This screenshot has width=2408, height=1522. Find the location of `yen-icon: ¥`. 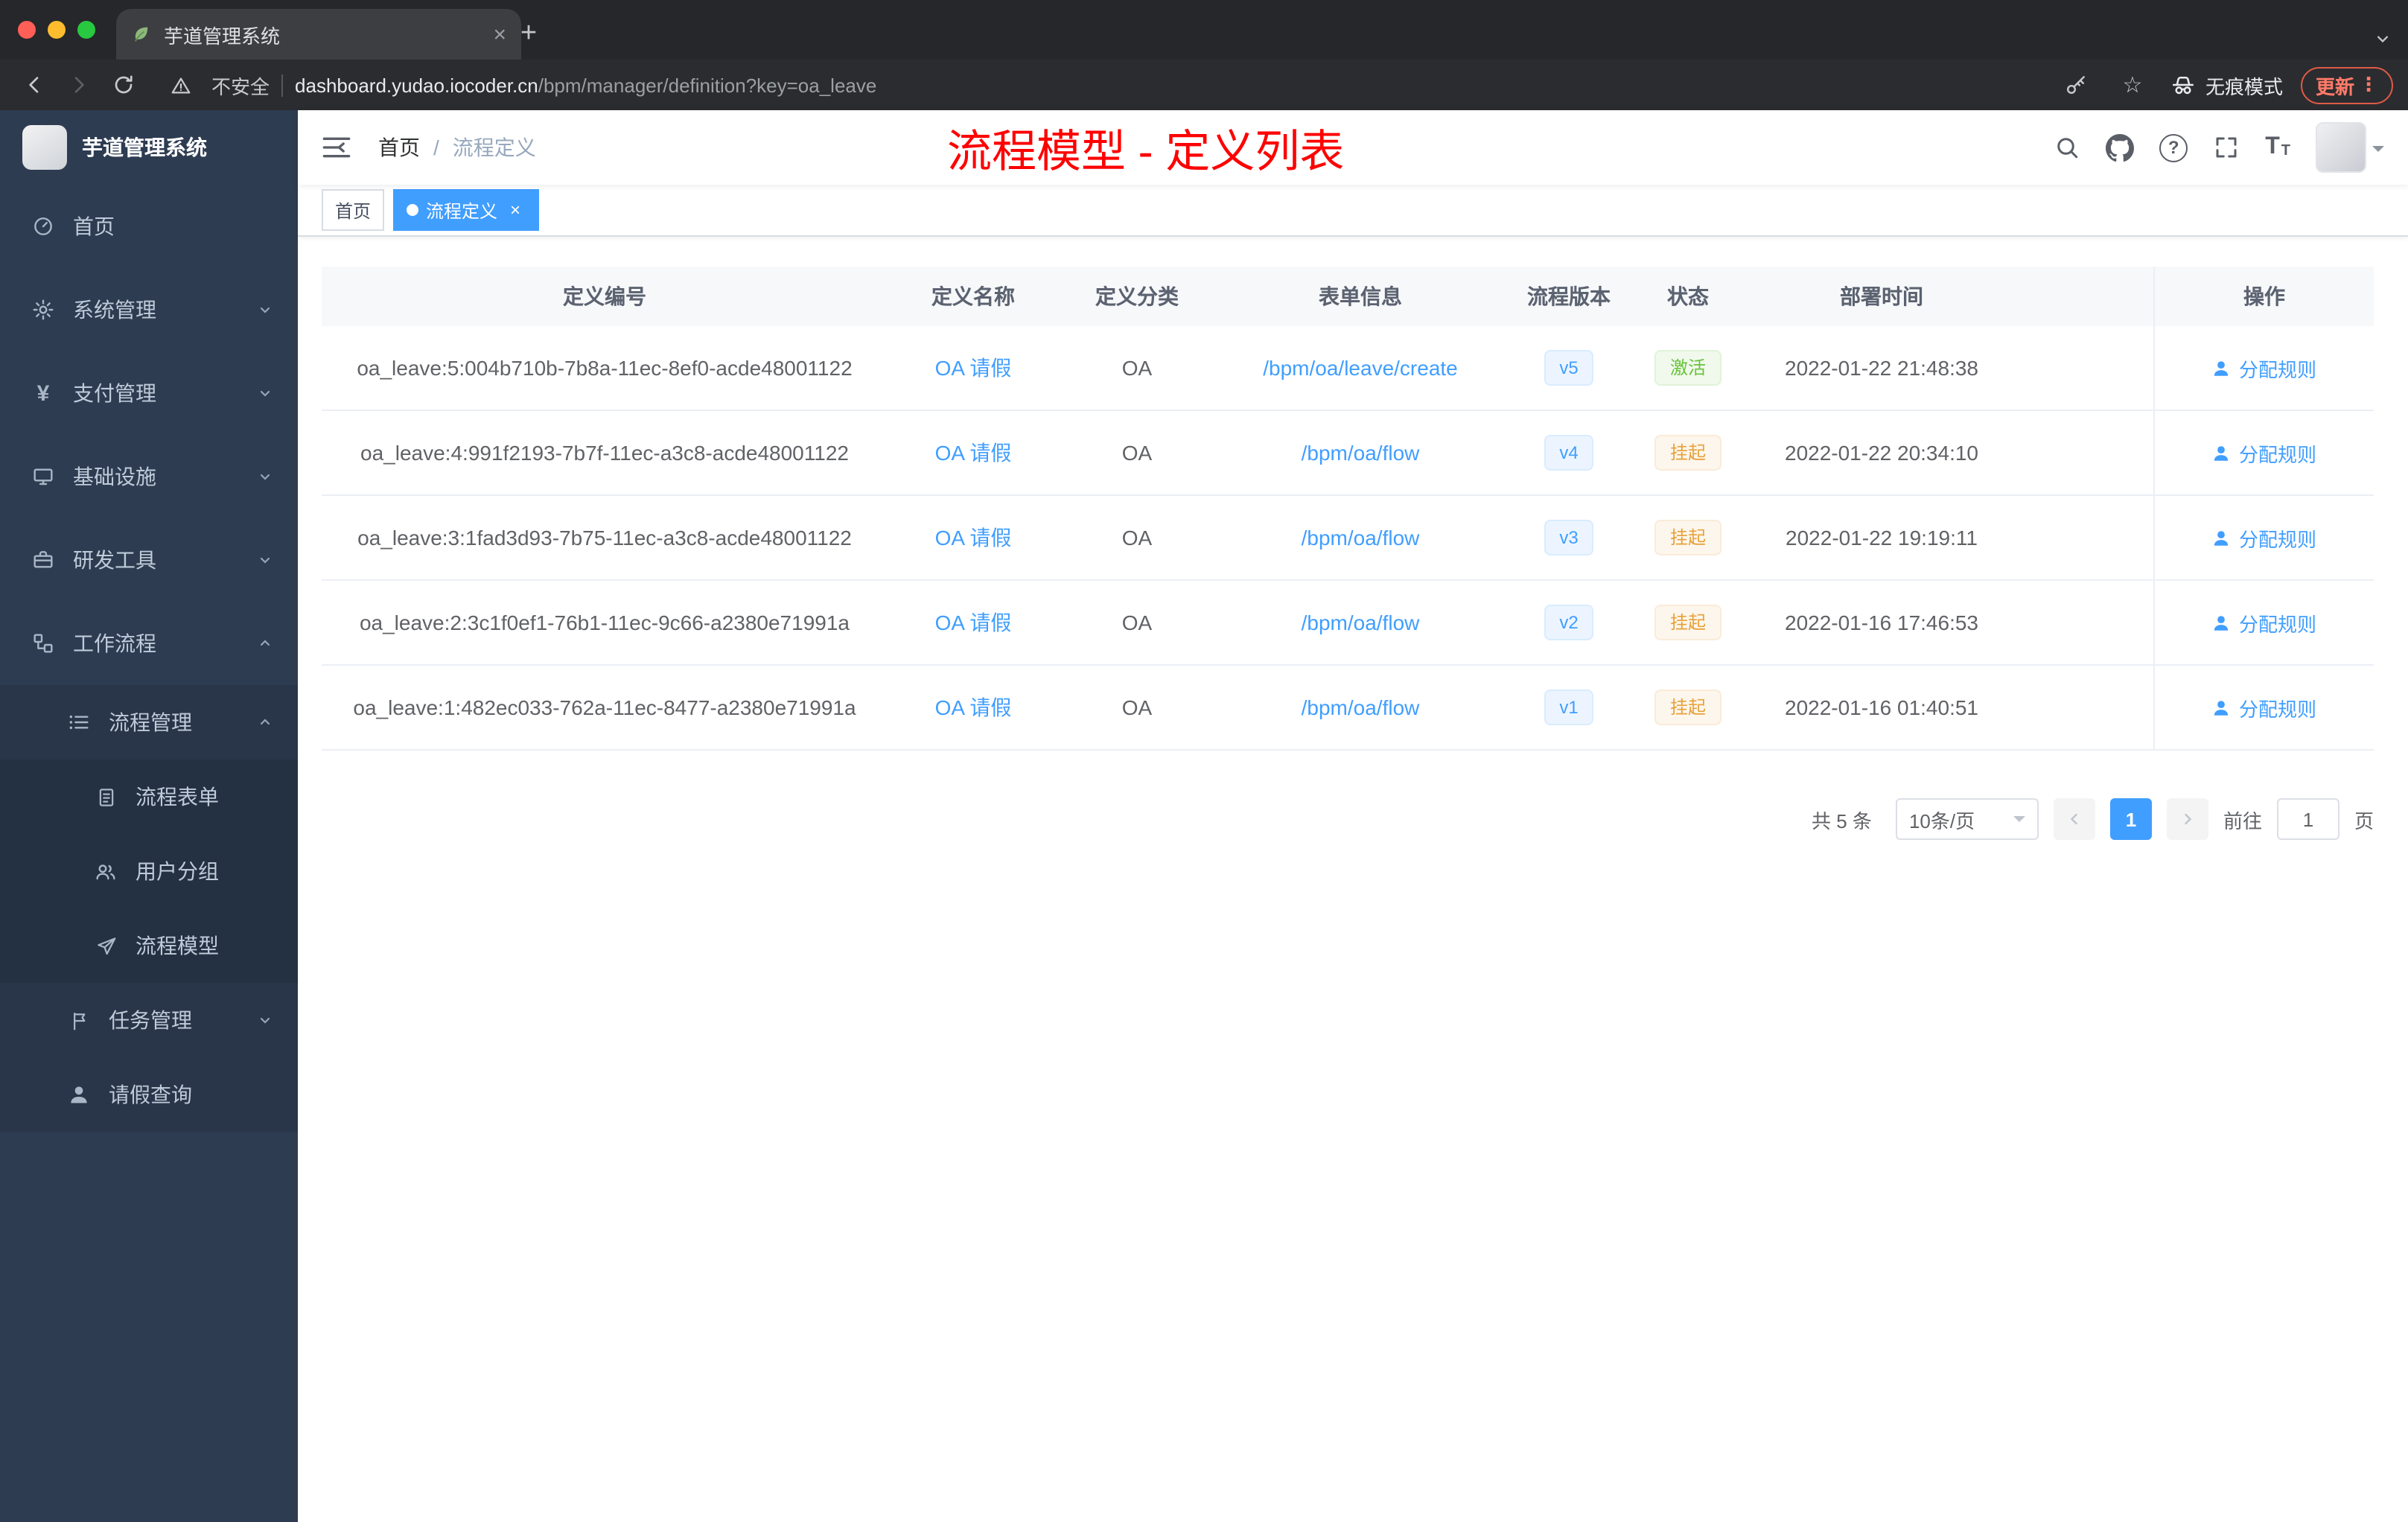

yen-icon: ¥ is located at coordinates (43, 393).